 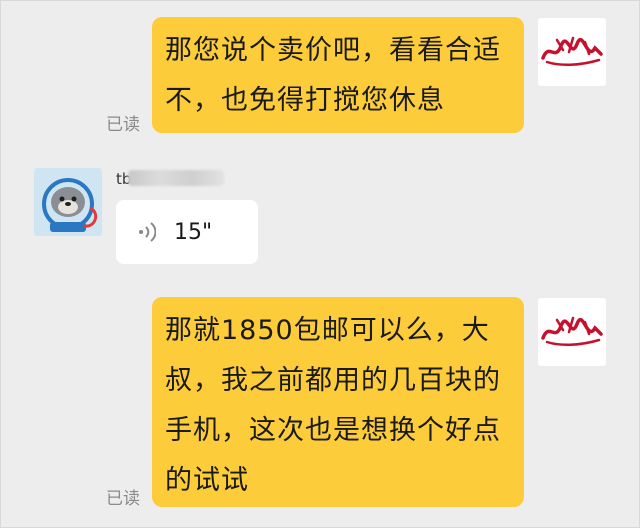 I want to click on redacted-name, so click(x=176, y=178).